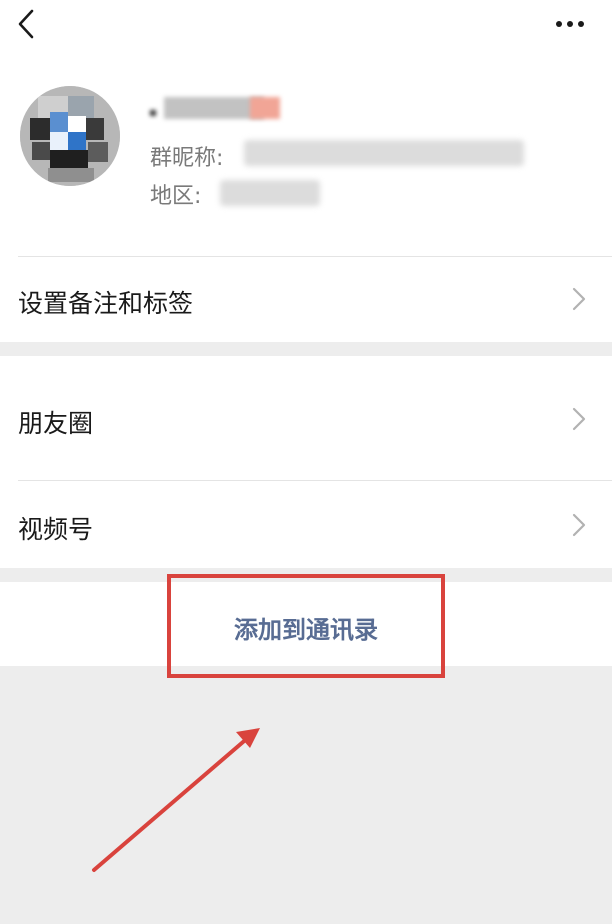 The height and width of the screenshot is (924, 612). What do you see at coordinates (270, 193) in the screenshot?
I see `region-redacted` at bounding box center [270, 193].